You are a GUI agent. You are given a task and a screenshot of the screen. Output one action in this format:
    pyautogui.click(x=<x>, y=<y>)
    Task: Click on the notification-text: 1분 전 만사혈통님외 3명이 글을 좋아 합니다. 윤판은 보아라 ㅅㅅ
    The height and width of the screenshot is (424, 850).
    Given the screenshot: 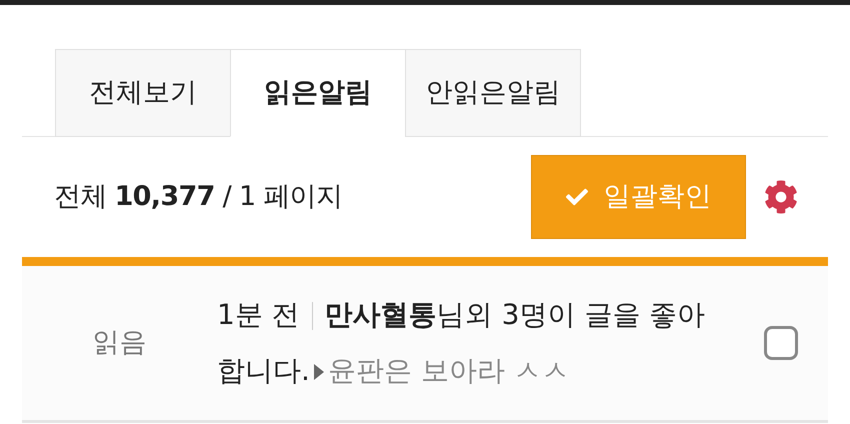 What is the action you would take?
    pyautogui.click(x=461, y=343)
    